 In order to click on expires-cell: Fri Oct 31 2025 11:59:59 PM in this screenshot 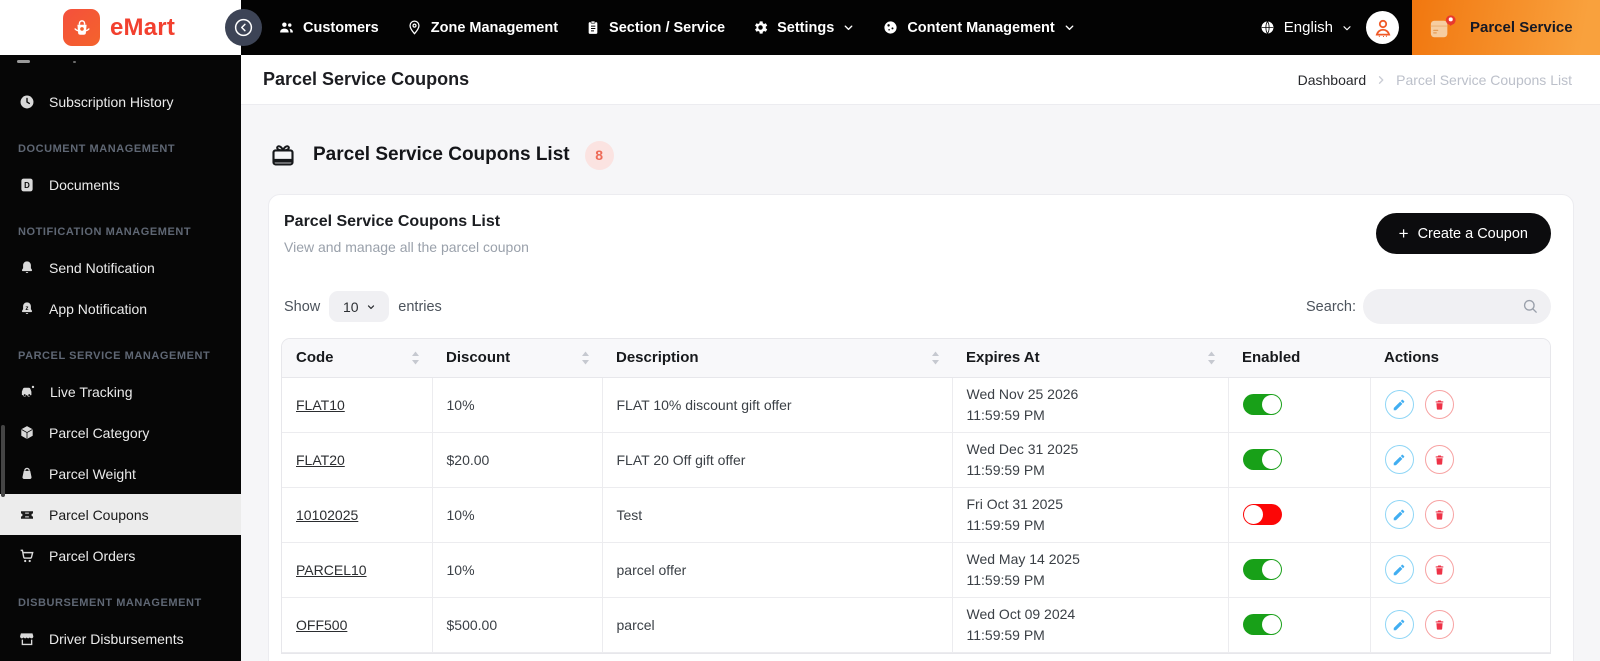, I will do `click(1089, 515)`.